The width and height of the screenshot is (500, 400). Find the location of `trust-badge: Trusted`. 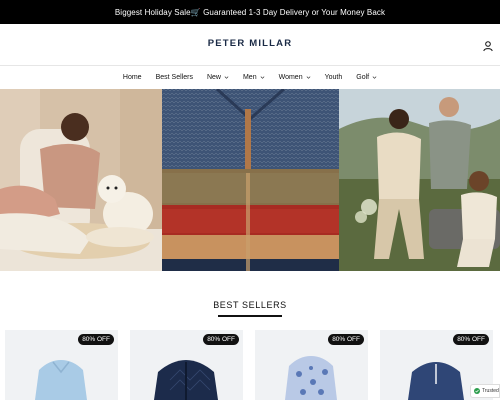

trust-badge: Trusted is located at coordinates (485, 391).